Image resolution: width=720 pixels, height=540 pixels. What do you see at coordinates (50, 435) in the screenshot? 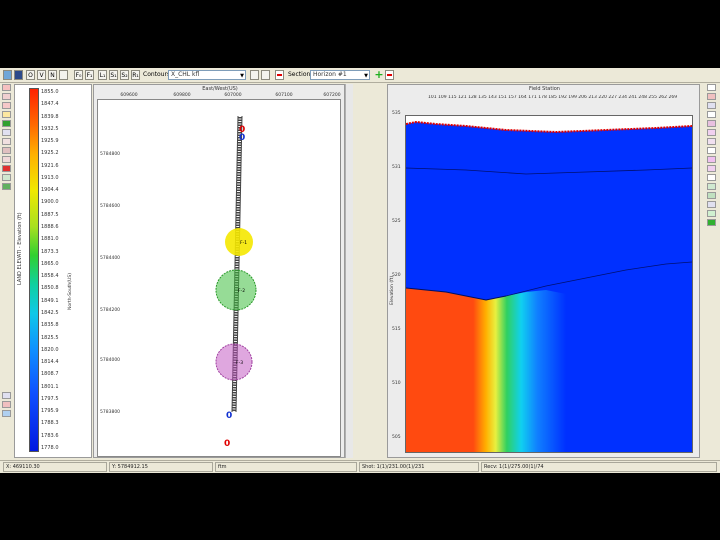
I see `colorbar-tick: 1783.6` at bounding box center [50, 435].